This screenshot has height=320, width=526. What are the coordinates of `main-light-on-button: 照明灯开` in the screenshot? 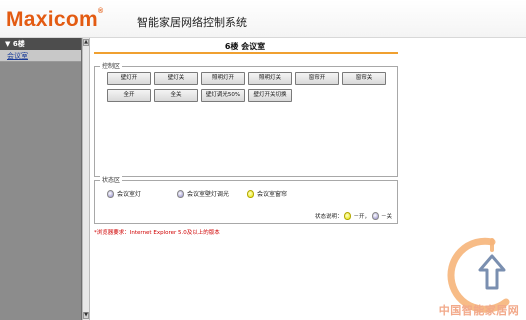 It's located at (223, 78).